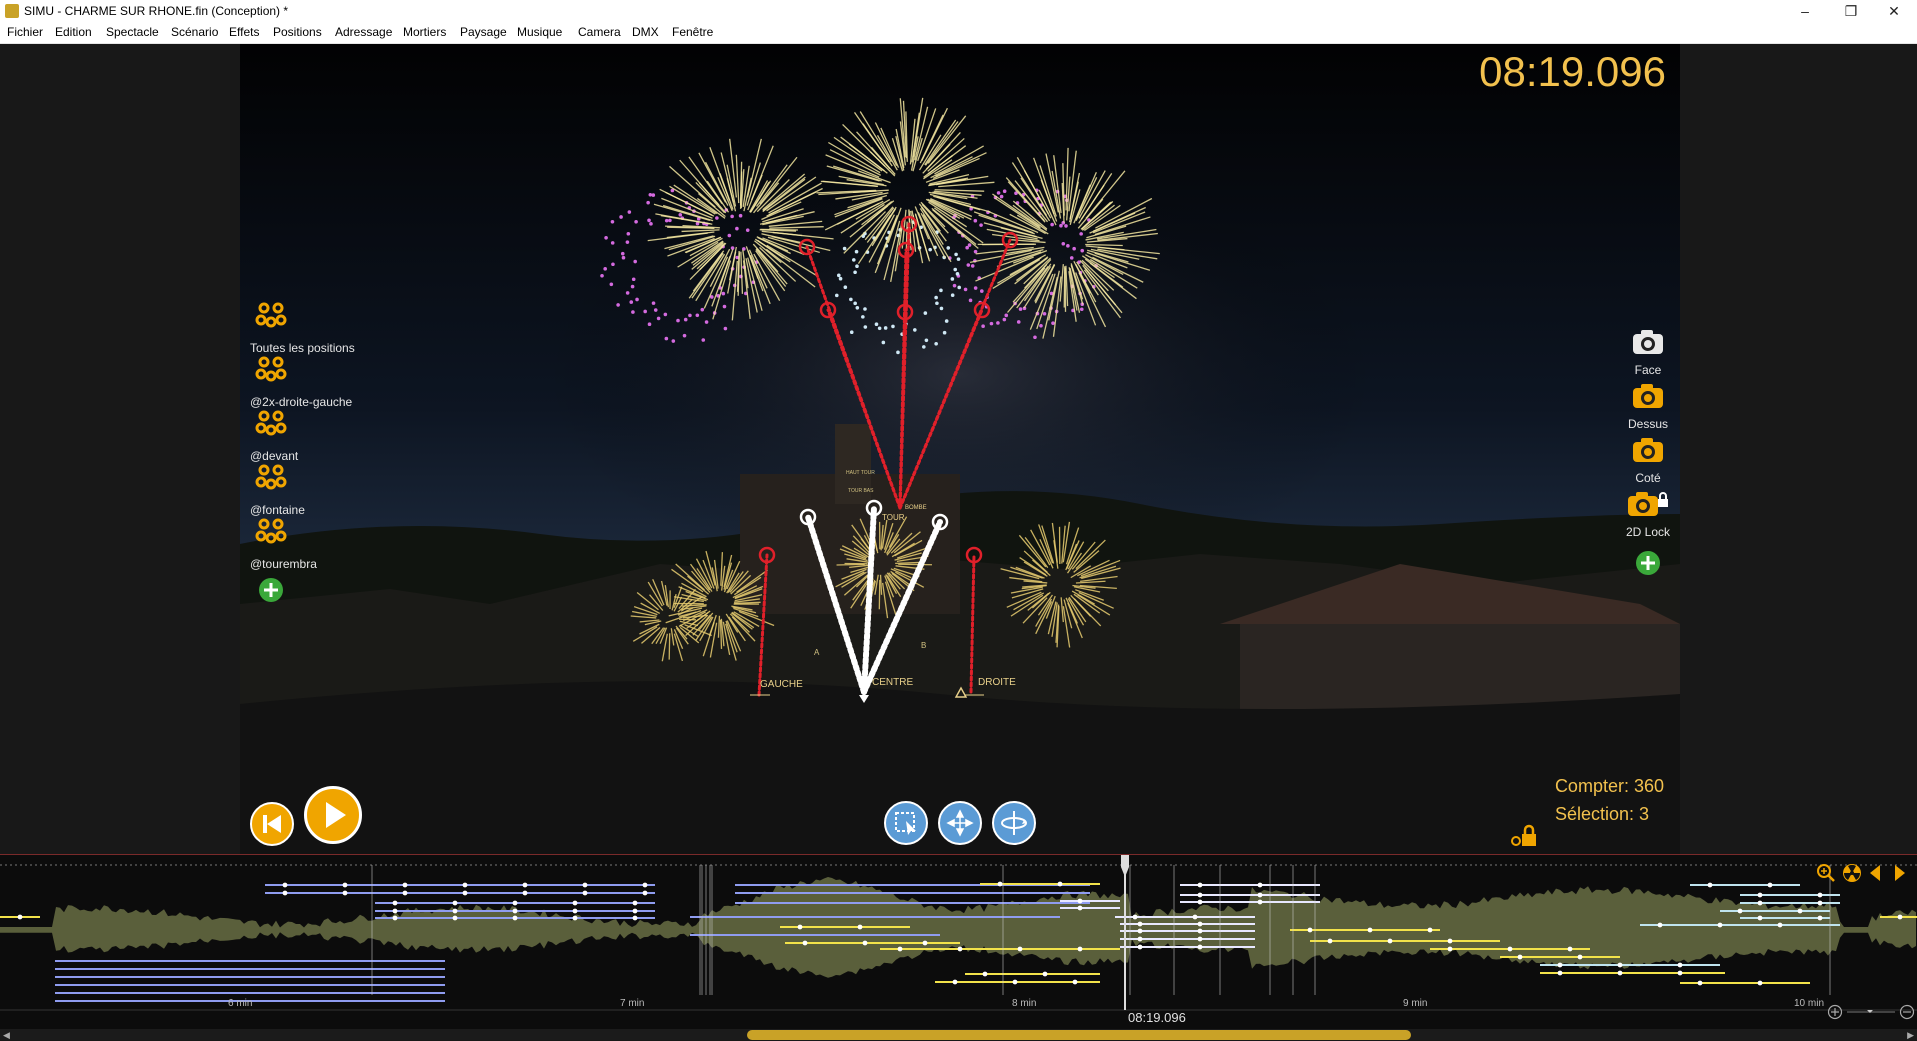 This screenshot has height=1041, width=1917. I want to click on horizontal-scrollbar: ◀ ▶, so click(958, 1034).